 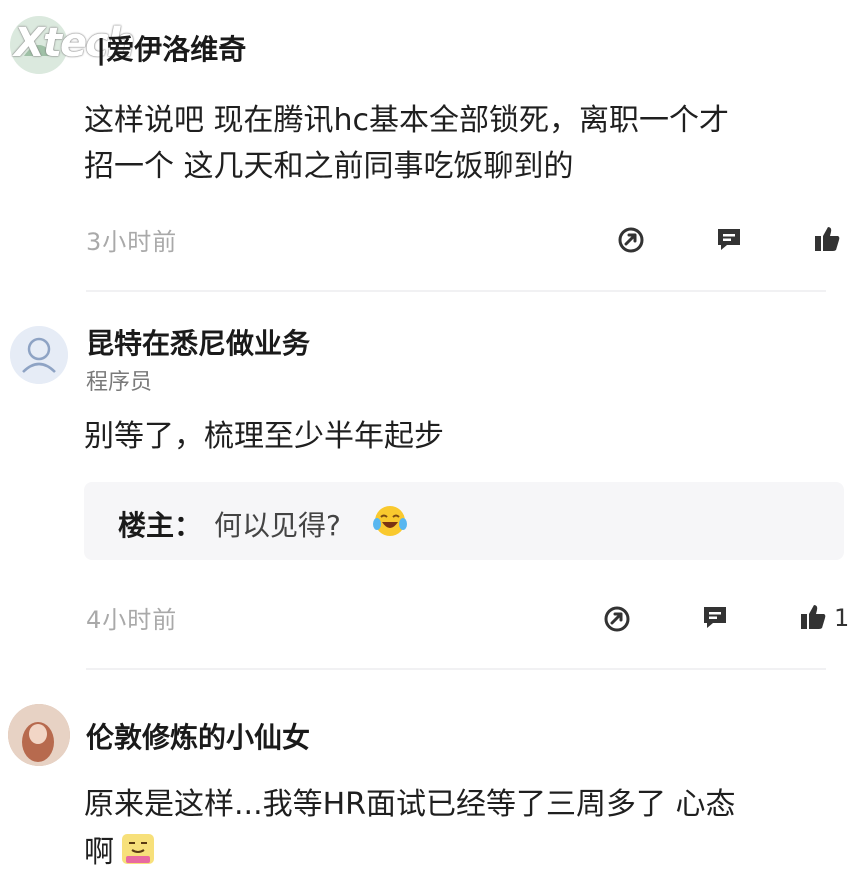 I want to click on comment-text-line: 招一个 这几天和之前同事吃饭聊到的, so click(x=329, y=166).